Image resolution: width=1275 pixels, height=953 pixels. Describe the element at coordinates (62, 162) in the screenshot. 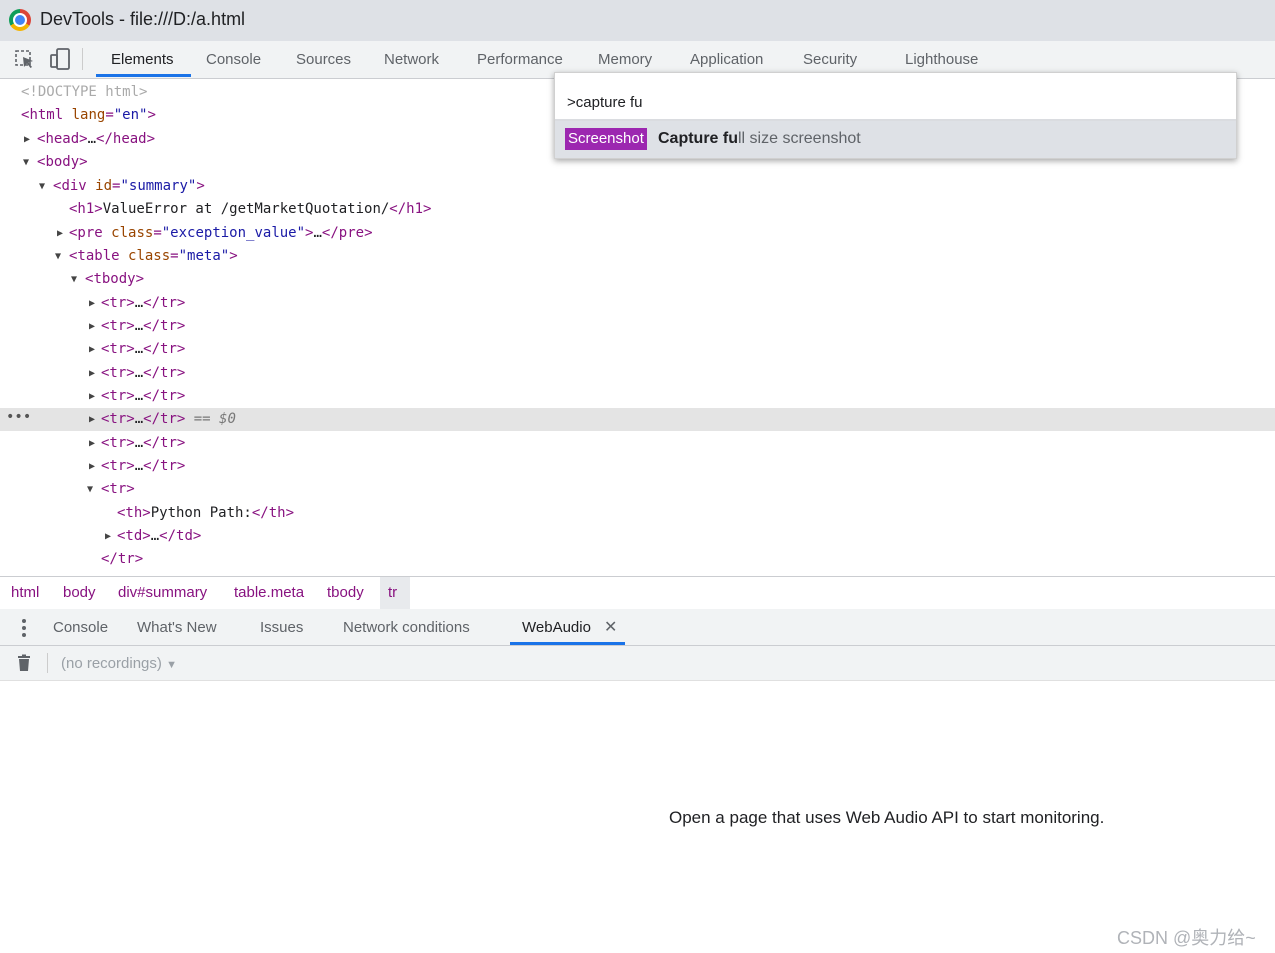

I see `dom-node-body: <body>` at that location.